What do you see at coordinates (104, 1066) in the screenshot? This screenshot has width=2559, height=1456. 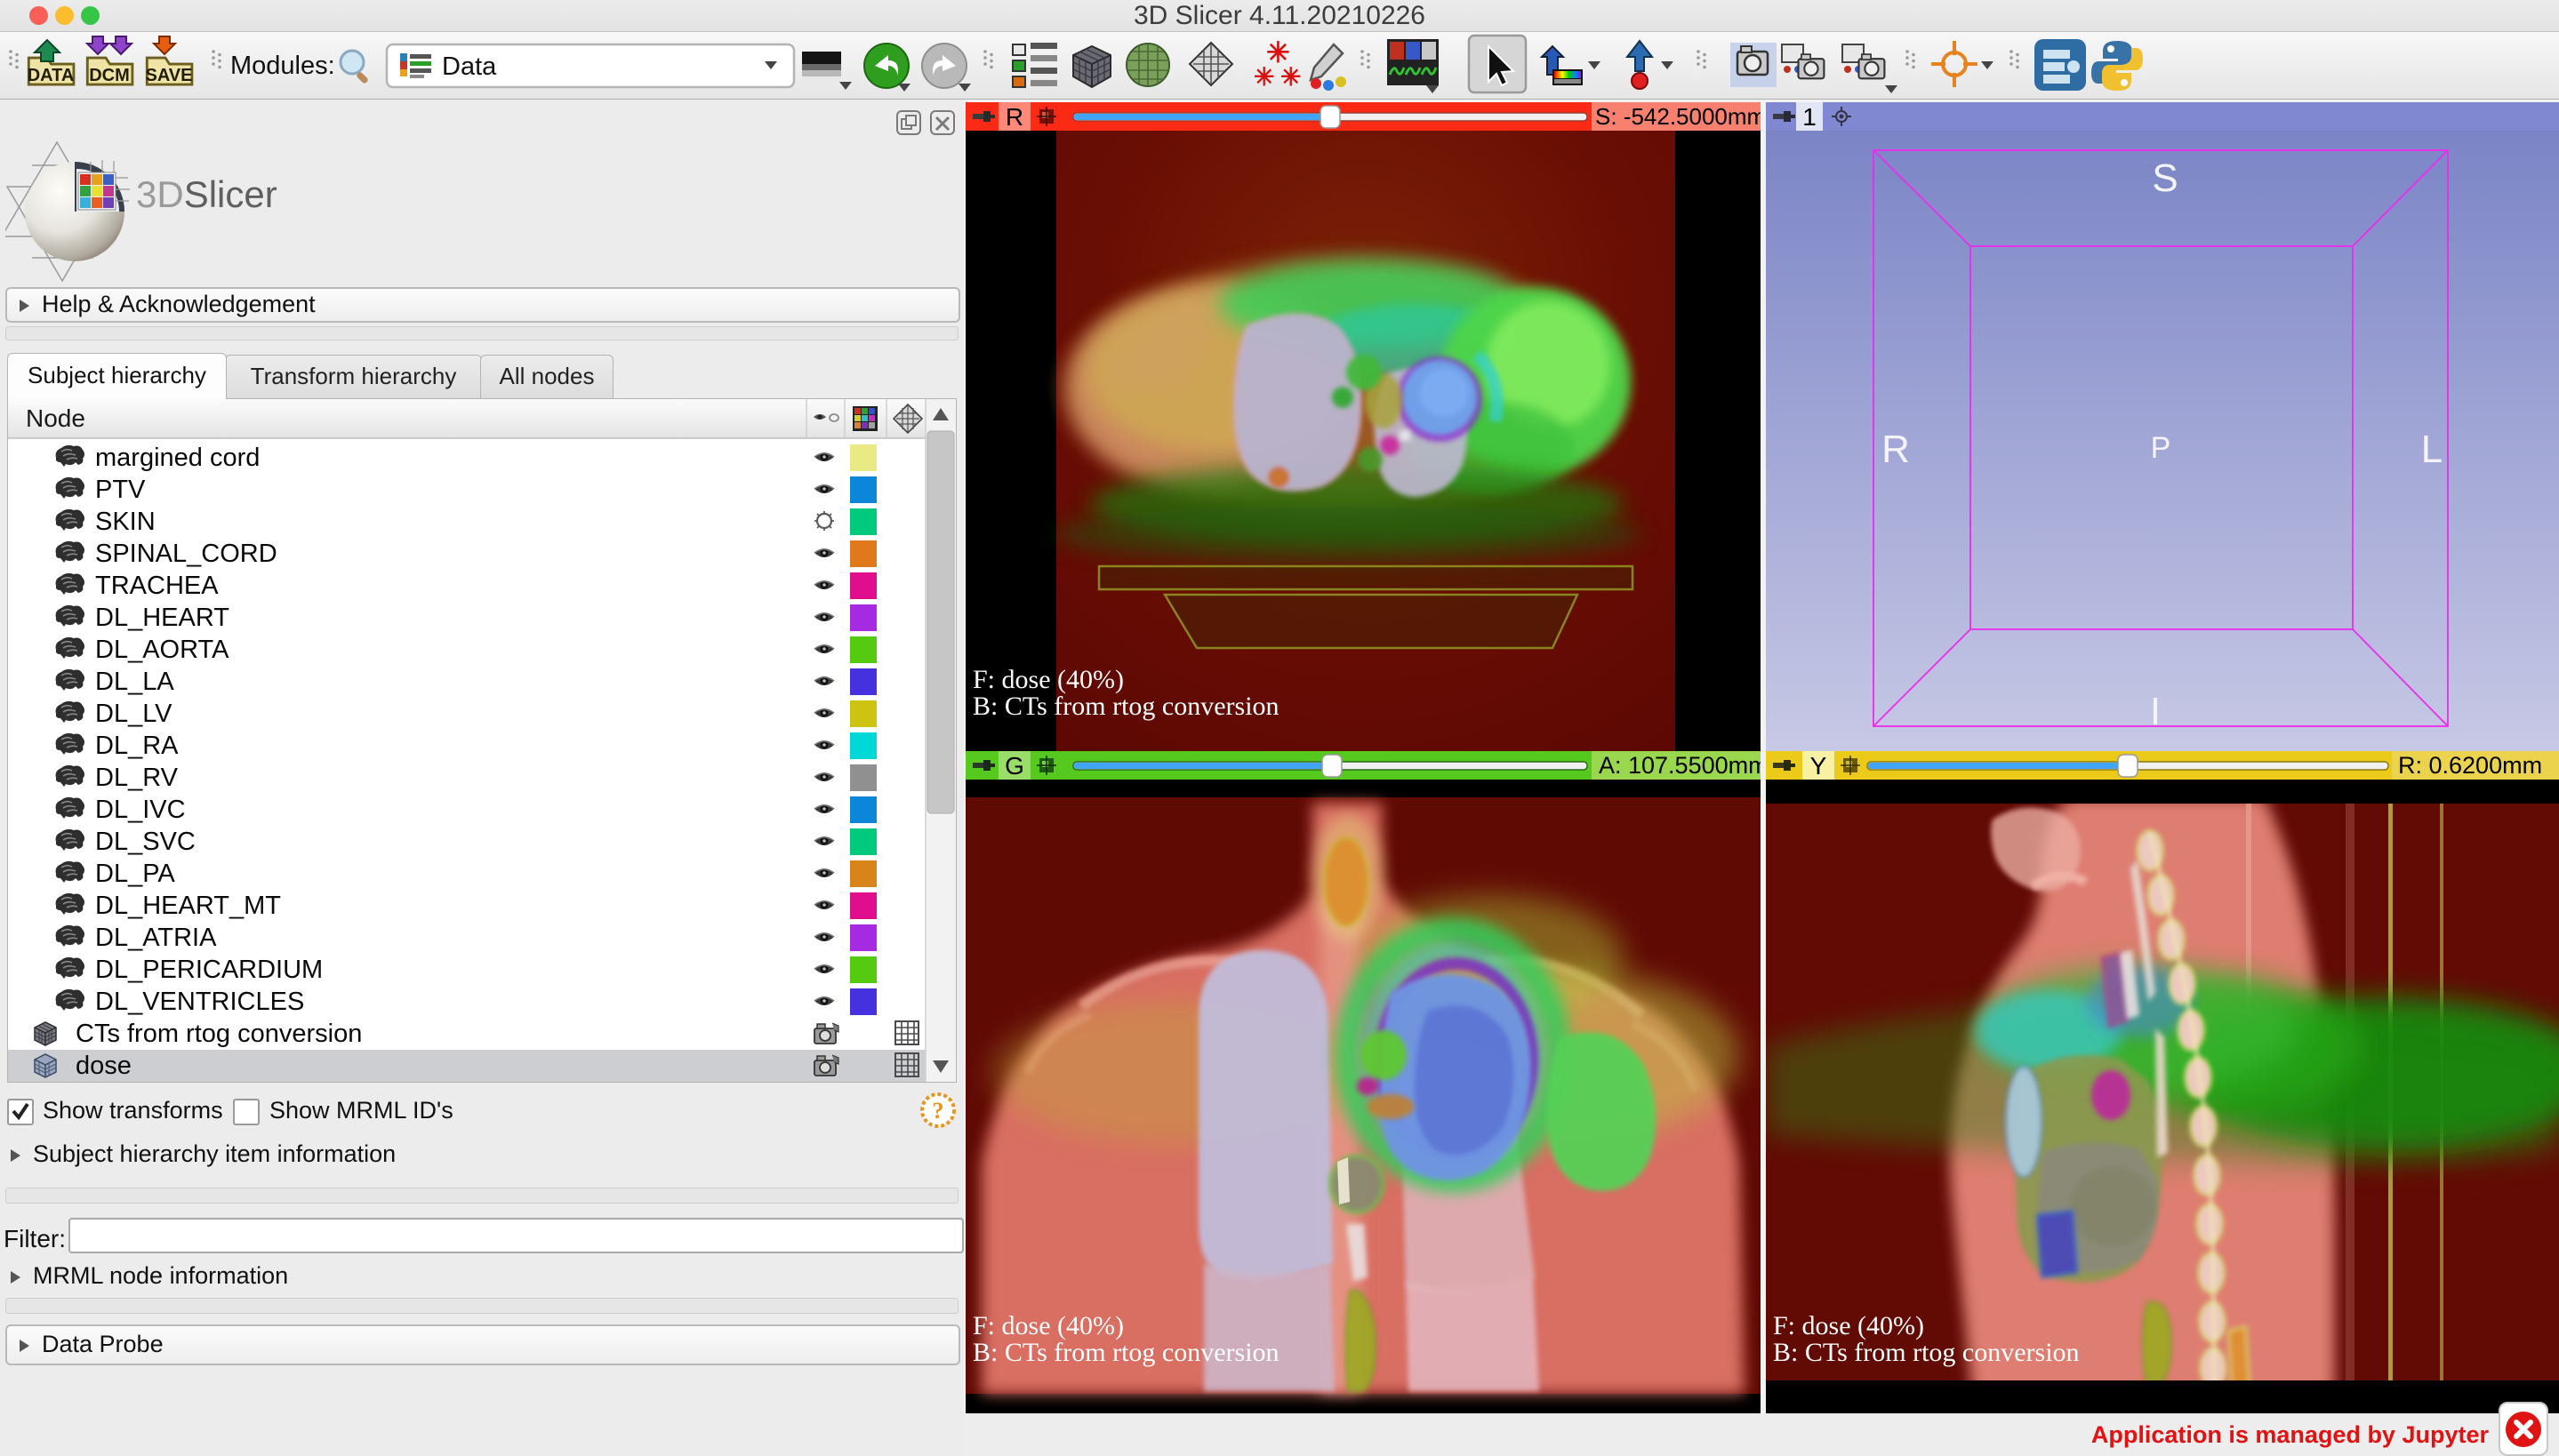 I see `svg-text: dose` at bounding box center [104, 1066].